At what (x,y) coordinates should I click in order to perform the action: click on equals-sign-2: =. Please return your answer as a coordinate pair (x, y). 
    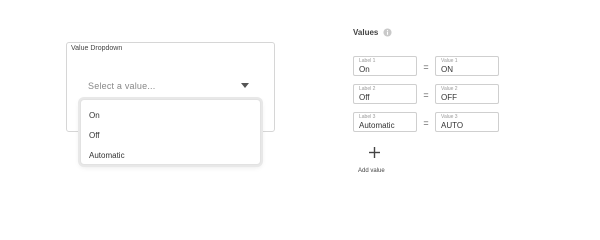
    Looking at the image, I should click on (426, 95).